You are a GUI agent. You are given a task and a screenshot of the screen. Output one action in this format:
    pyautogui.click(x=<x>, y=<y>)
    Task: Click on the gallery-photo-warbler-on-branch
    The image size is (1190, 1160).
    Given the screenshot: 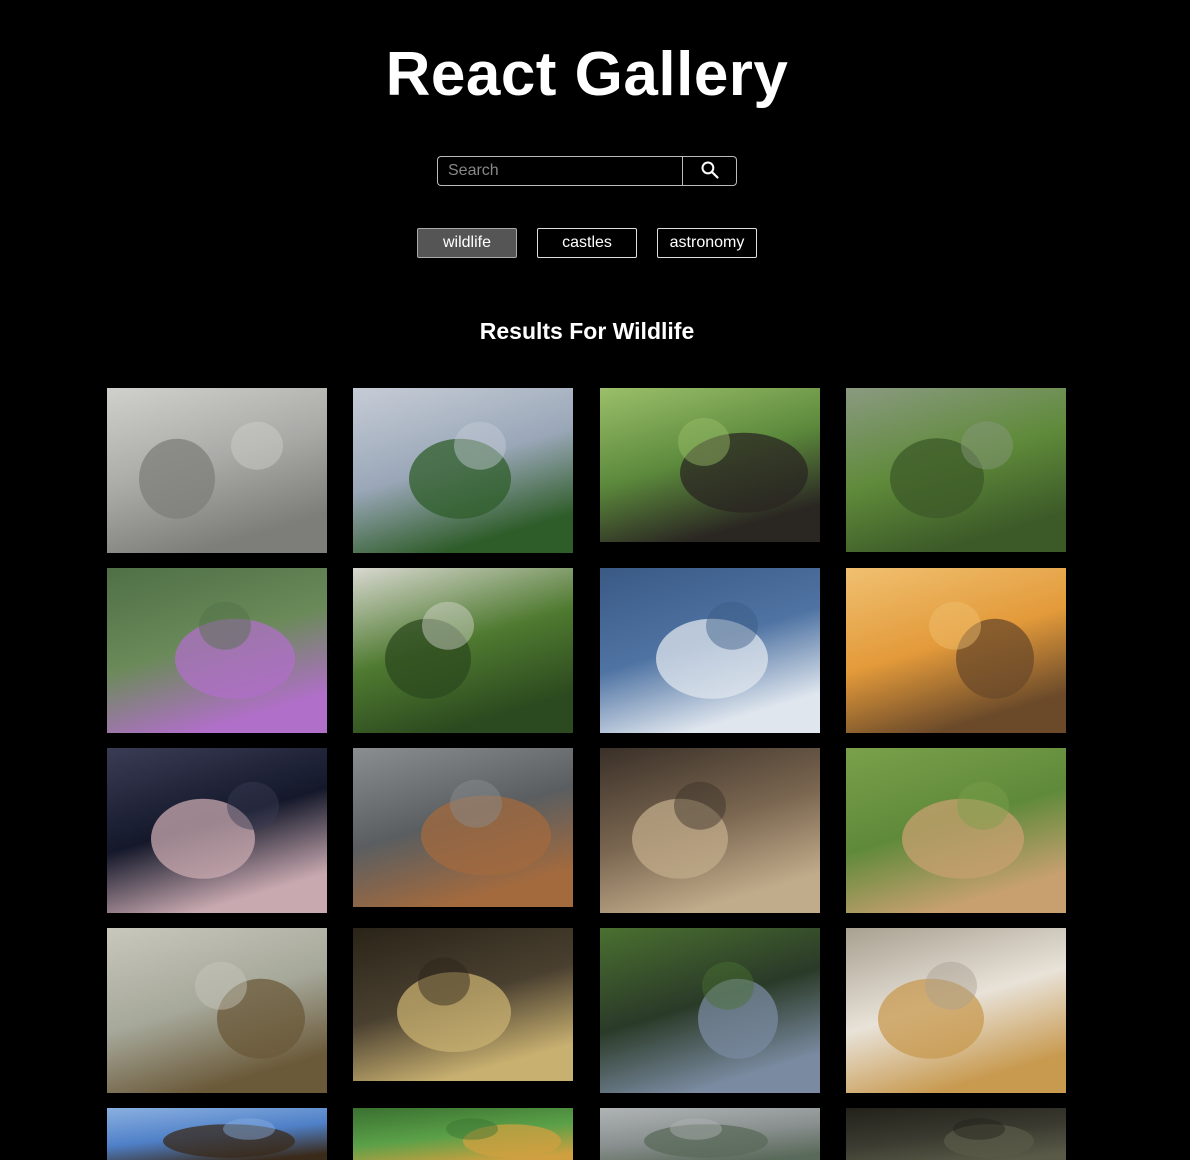 What is the action you would take?
    pyautogui.click(x=217, y=1010)
    